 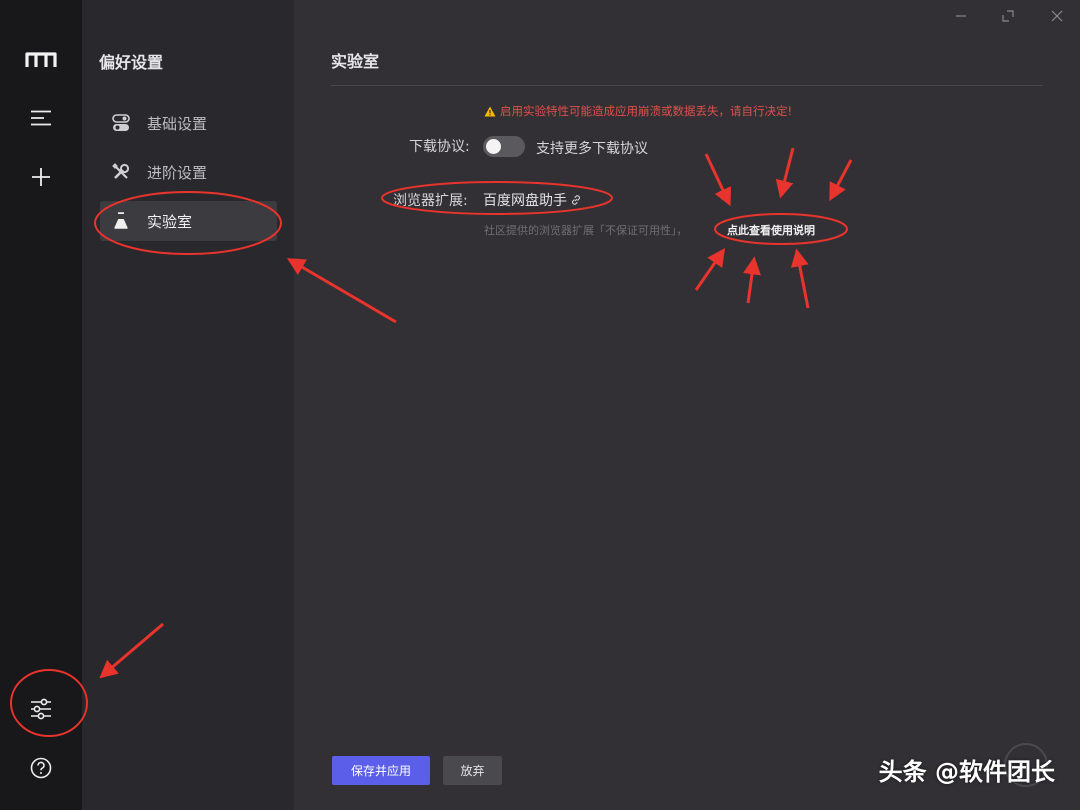 What do you see at coordinates (41, 405) in the screenshot?
I see `icon-rail` at bounding box center [41, 405].